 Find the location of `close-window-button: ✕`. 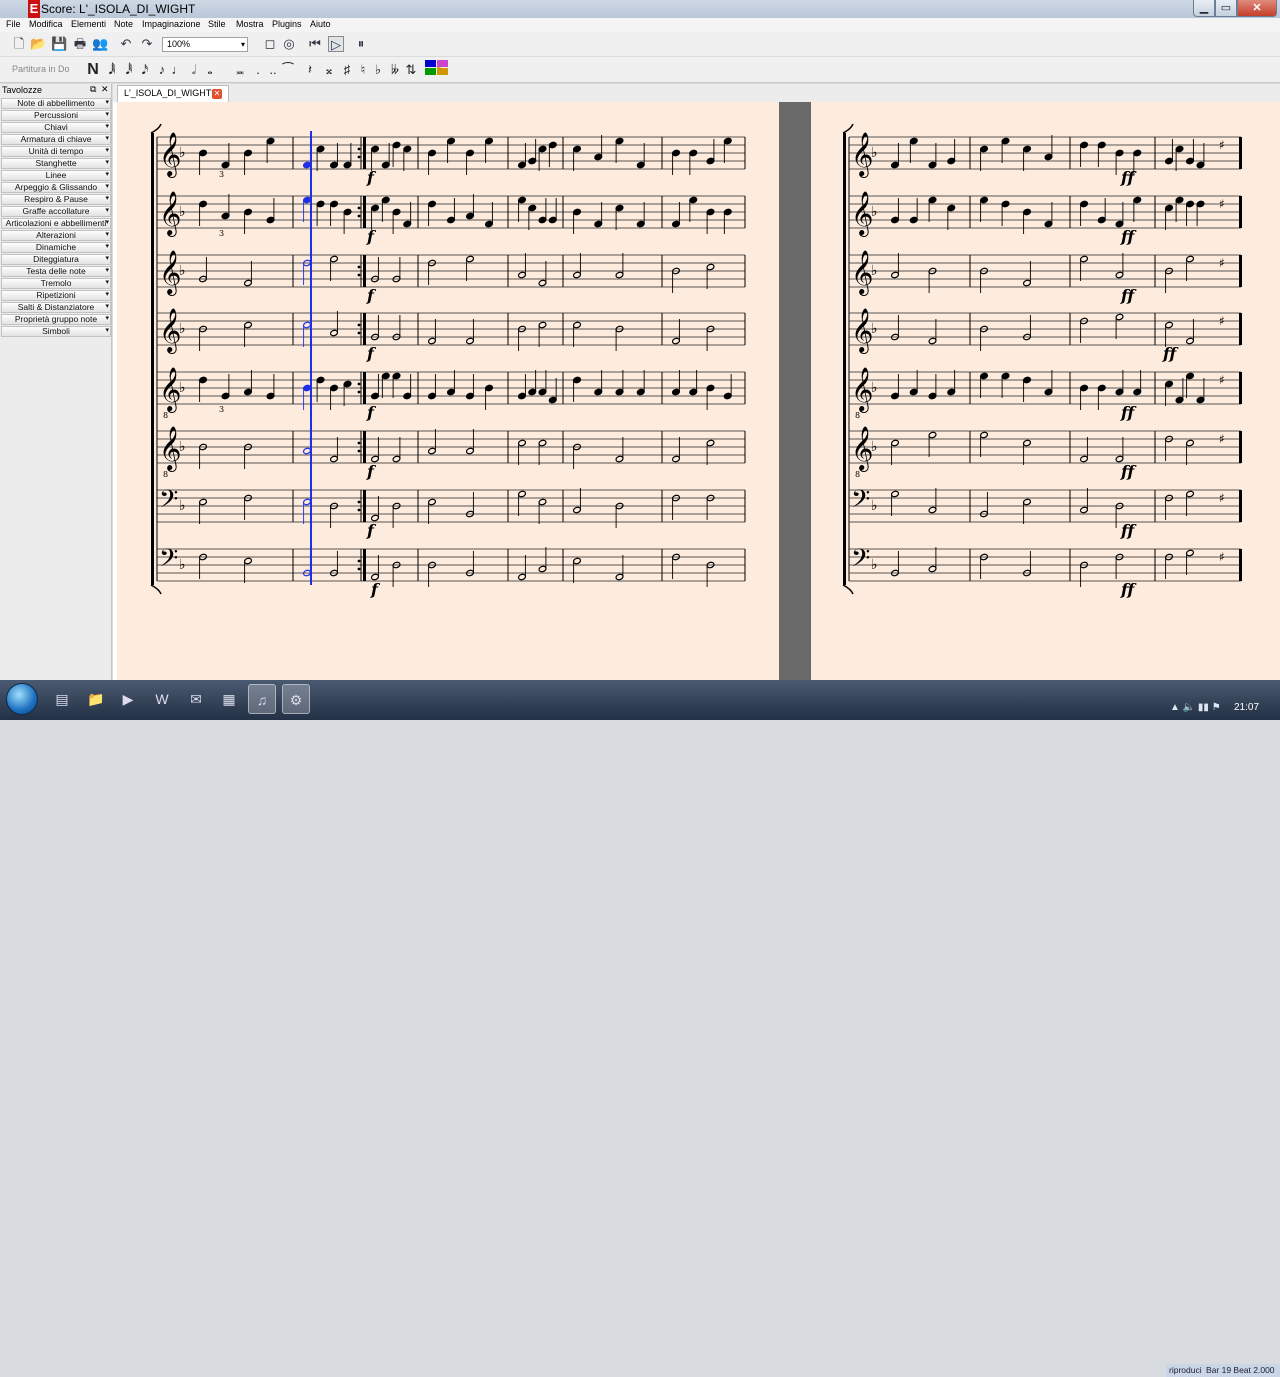

close-window-button: ✕ is located at coordinates (1257, 8).